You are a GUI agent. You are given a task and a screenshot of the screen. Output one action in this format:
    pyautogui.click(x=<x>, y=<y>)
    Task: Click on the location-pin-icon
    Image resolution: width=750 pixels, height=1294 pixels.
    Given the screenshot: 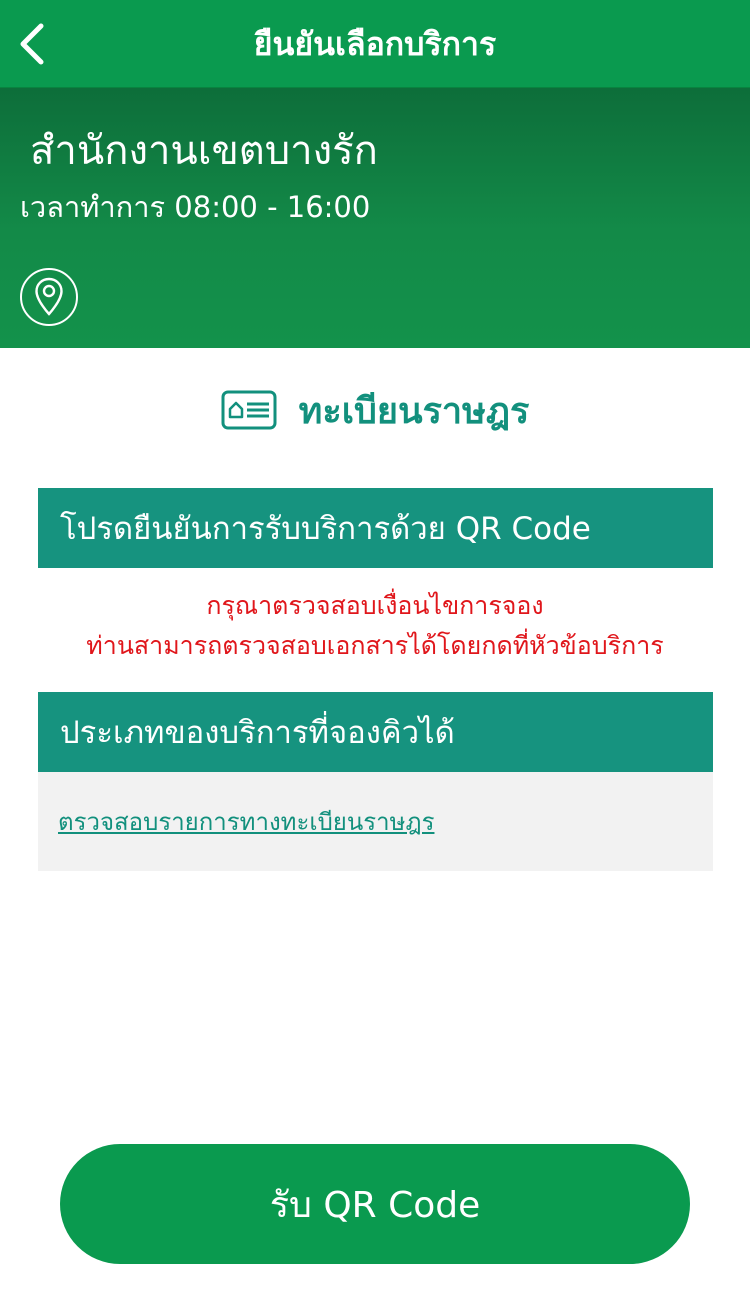 What is the action you would take?
    pyautogui.click(x=49, y=296)
    